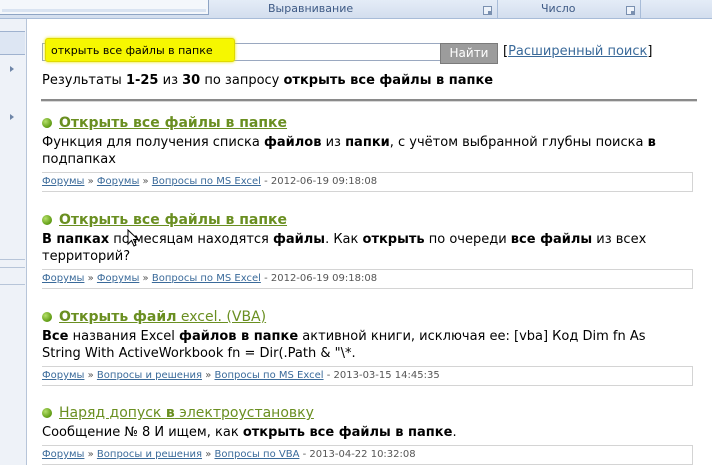 The width and height of the screenshot is (712, 465). What do you see at coordinates (650, 51) in the screenshot?
I see `bracket-close: ]` at bounding box center [650, 51].